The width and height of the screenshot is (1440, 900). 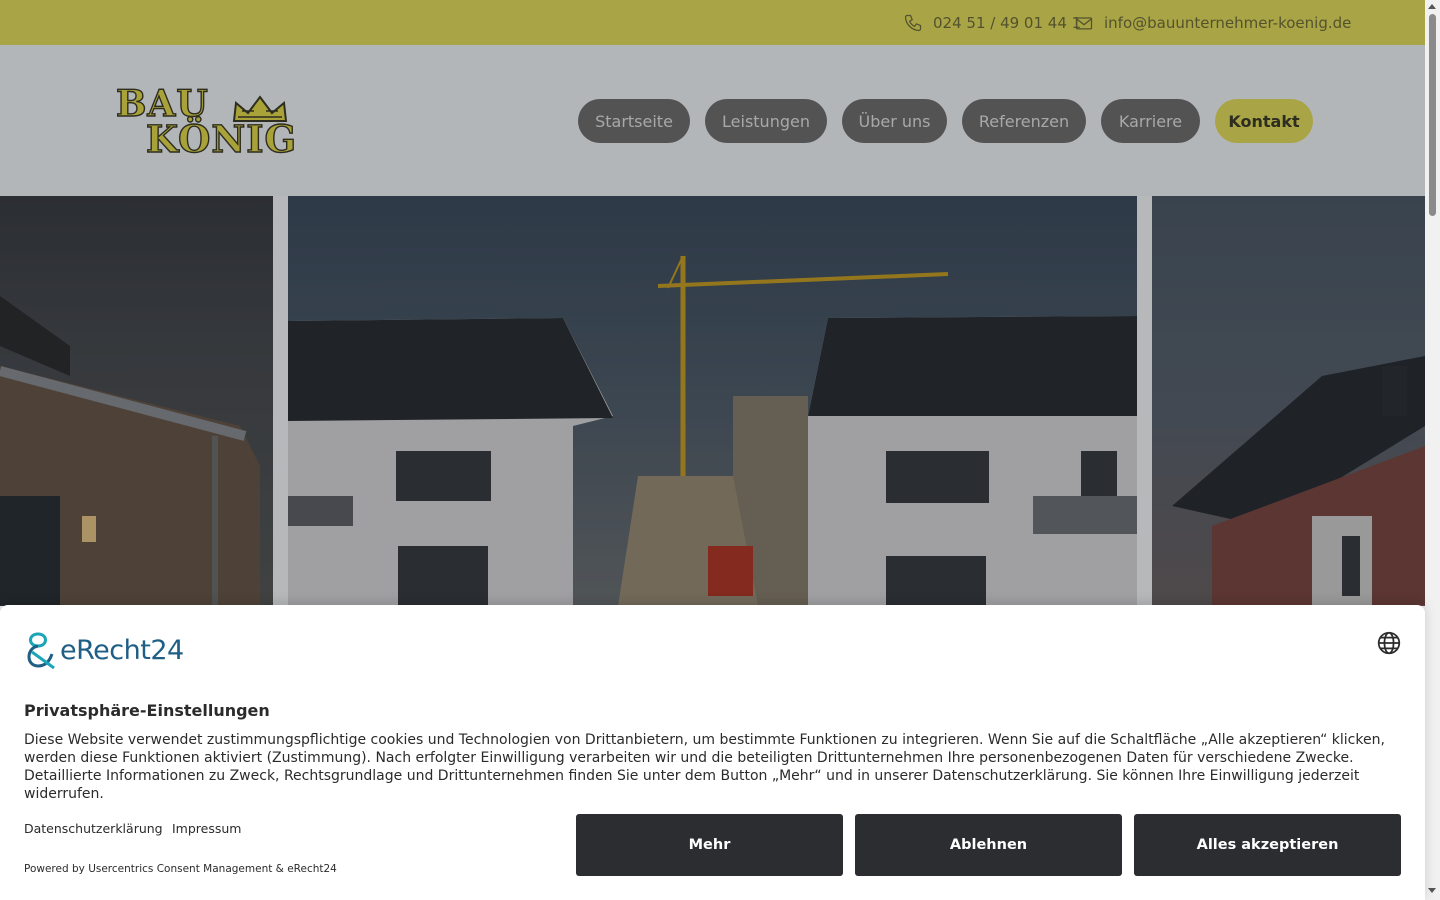 What do you see at coordinates (1432, 450) in the screenshot?
I see `page-scrollbar` at bounding box center [1432, 450].